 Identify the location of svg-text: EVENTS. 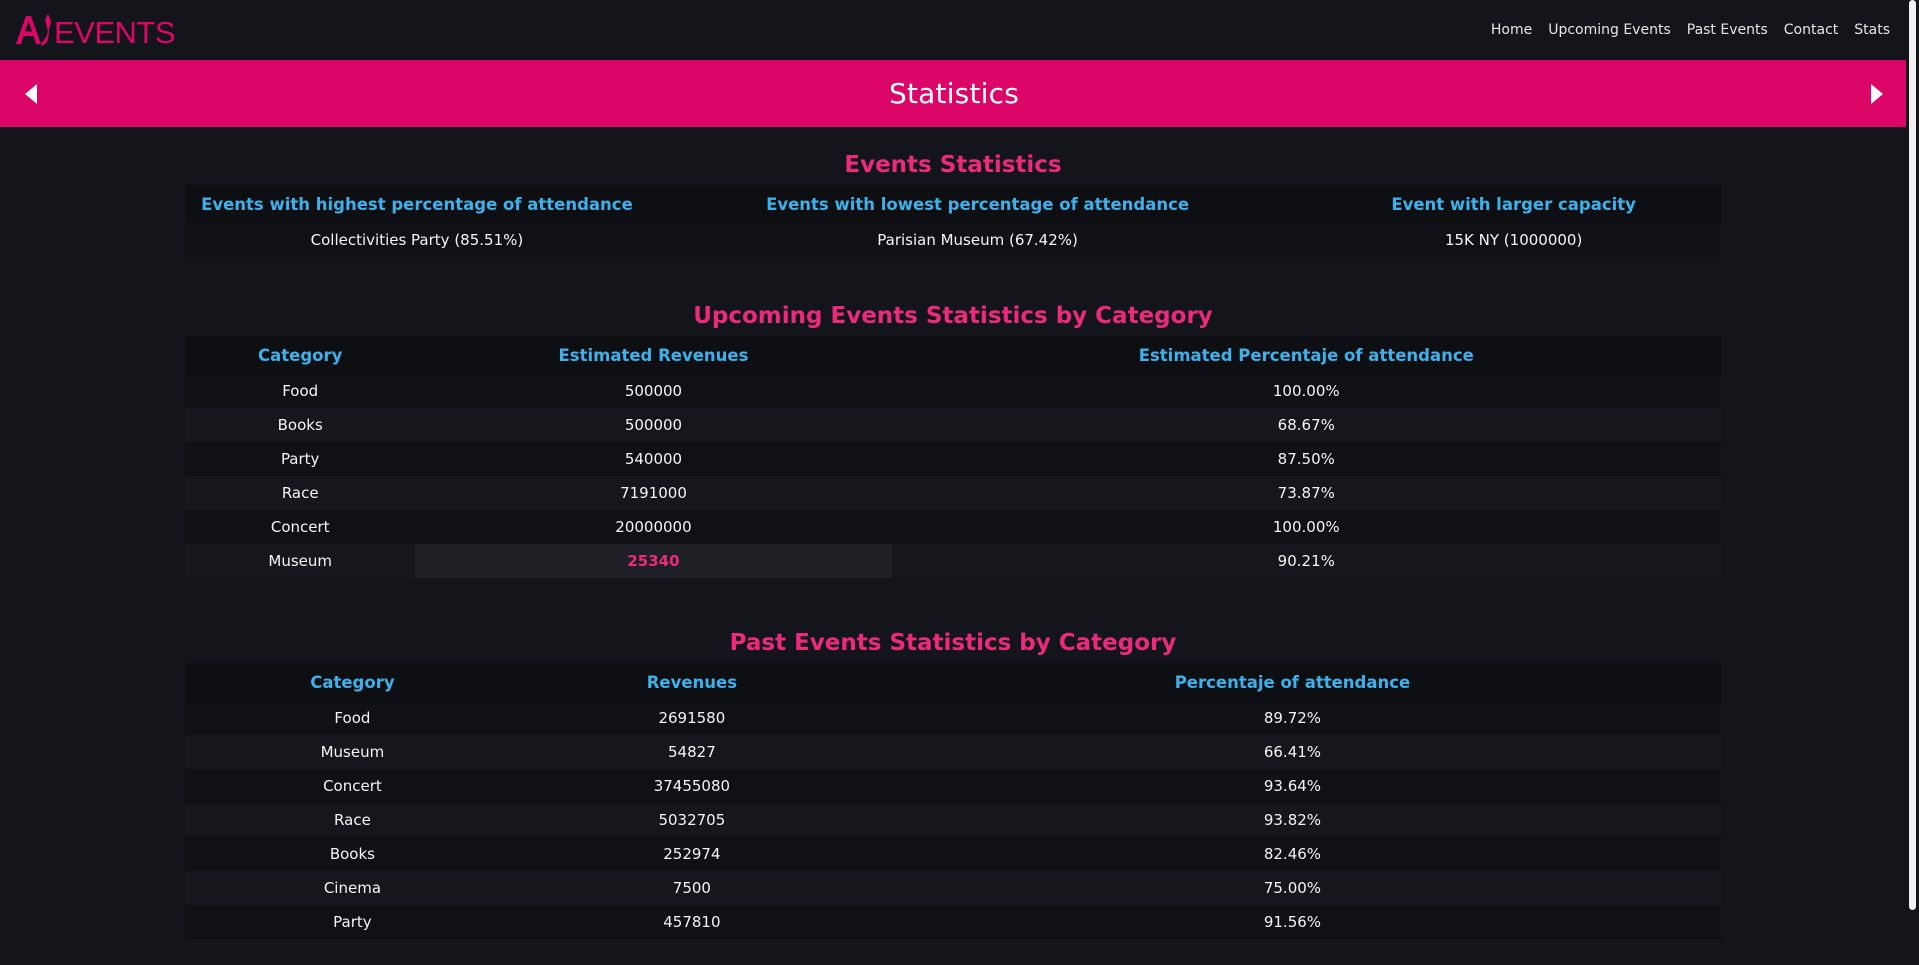
(114, 32).